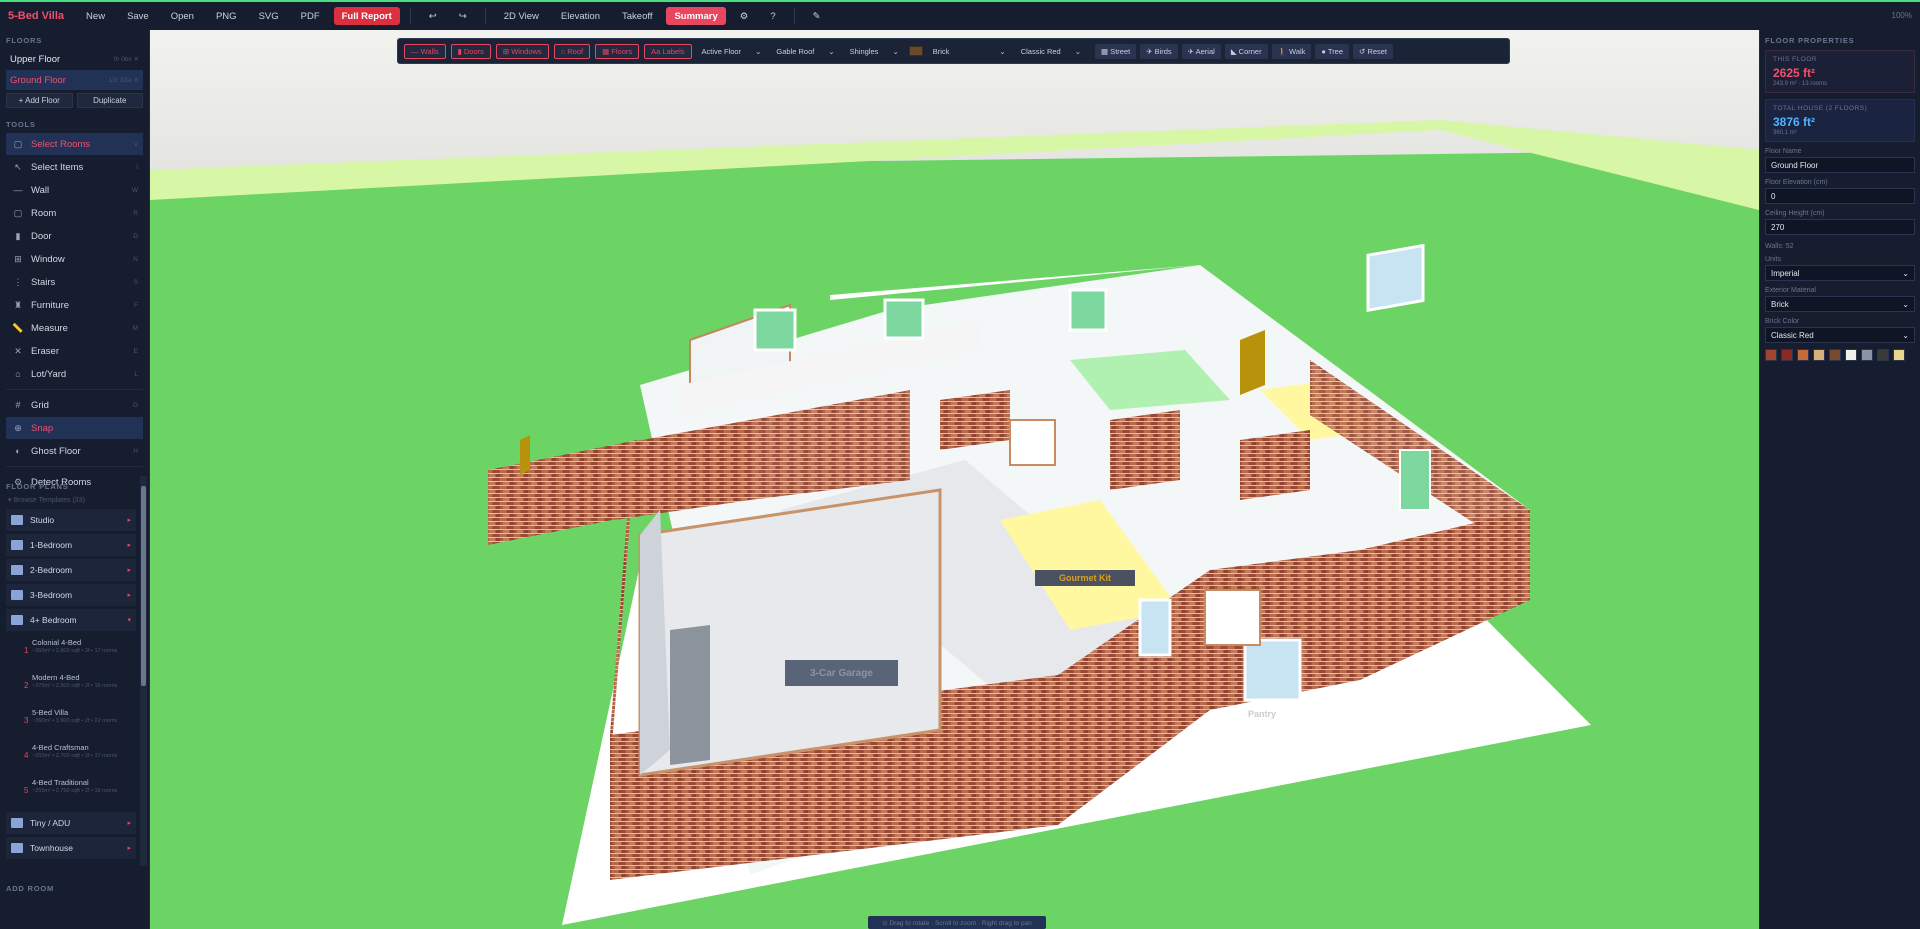 The height and width of the screenshot is (929, 1920). What do you see at coordinates (969, 51) in the screenshot?
I see `material-select: Brick ⌄` at bounding box center [969, 51].